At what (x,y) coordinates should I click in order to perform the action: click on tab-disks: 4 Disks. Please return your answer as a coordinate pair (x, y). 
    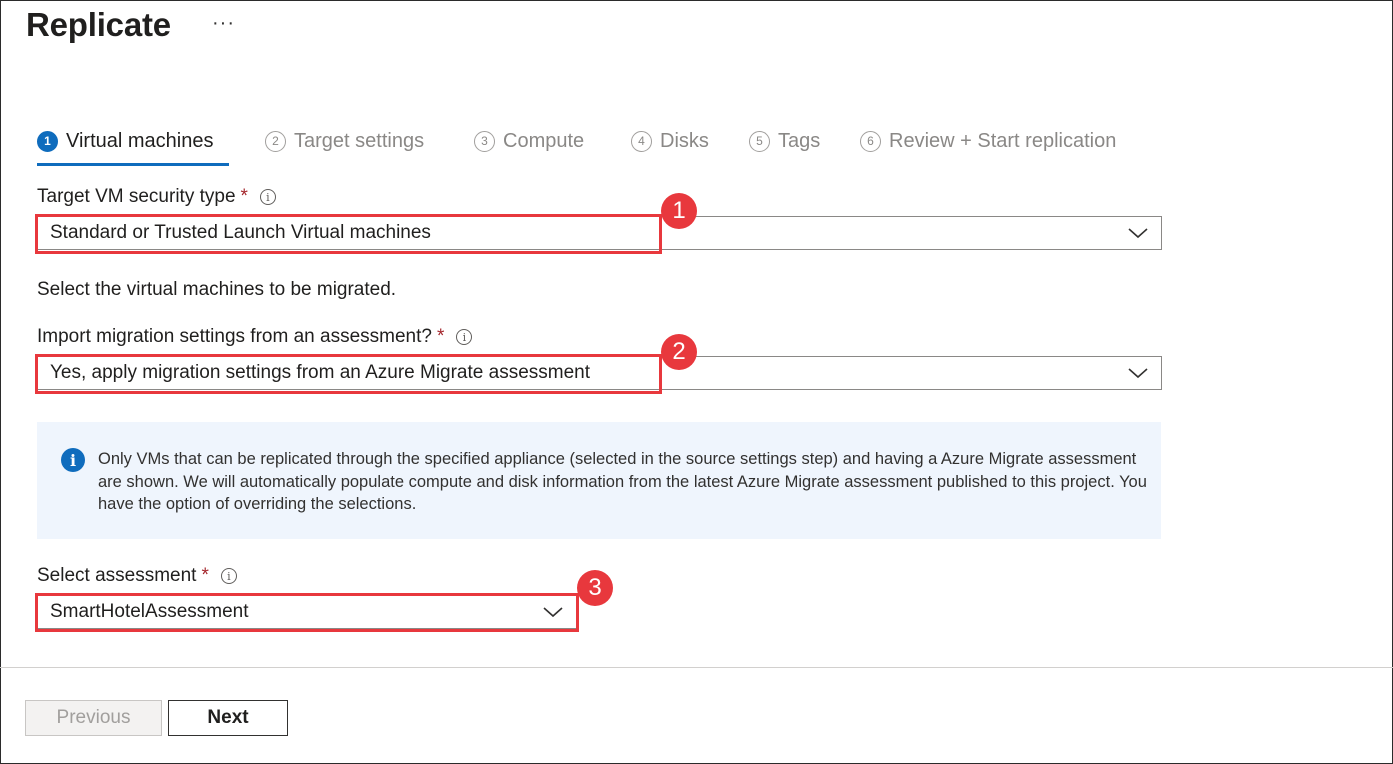
    Looking at the image, I should click on (670, 141).